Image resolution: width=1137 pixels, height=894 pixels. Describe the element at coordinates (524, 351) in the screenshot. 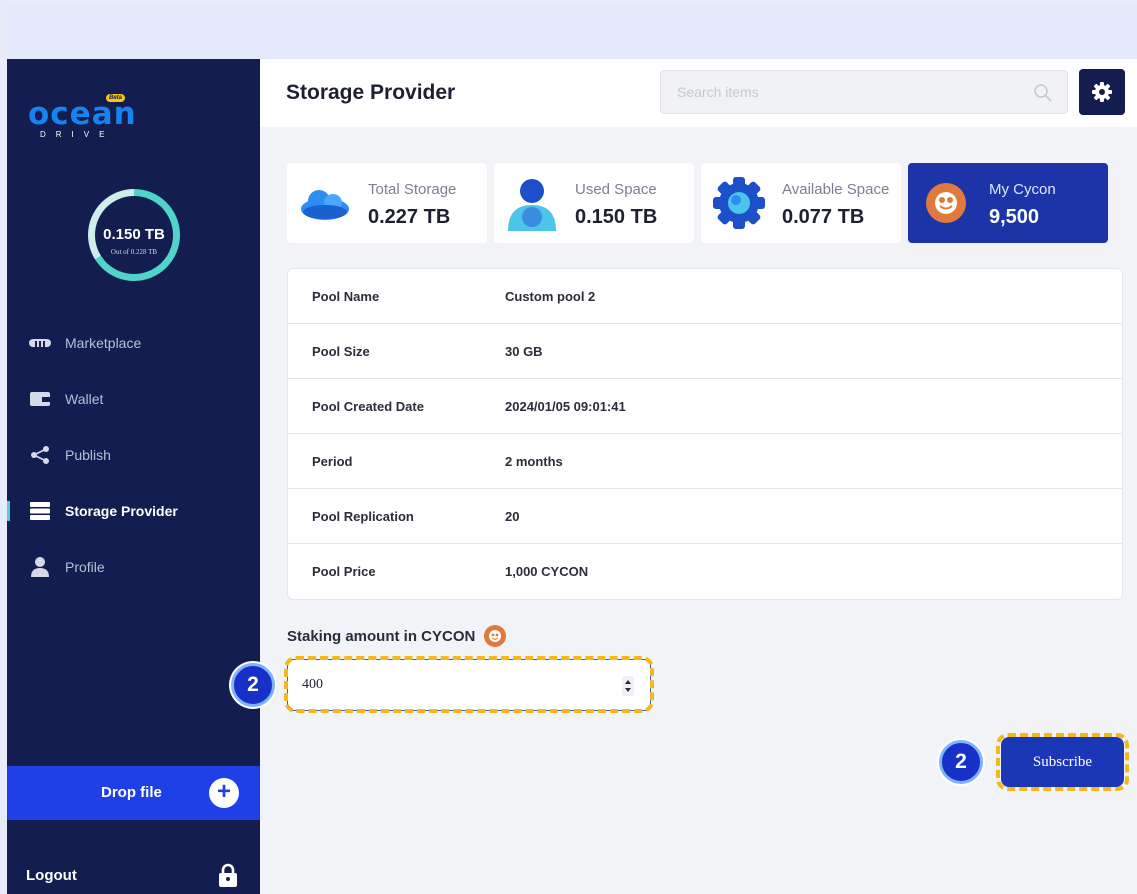

I see `row-value: 30 GB` at that location.